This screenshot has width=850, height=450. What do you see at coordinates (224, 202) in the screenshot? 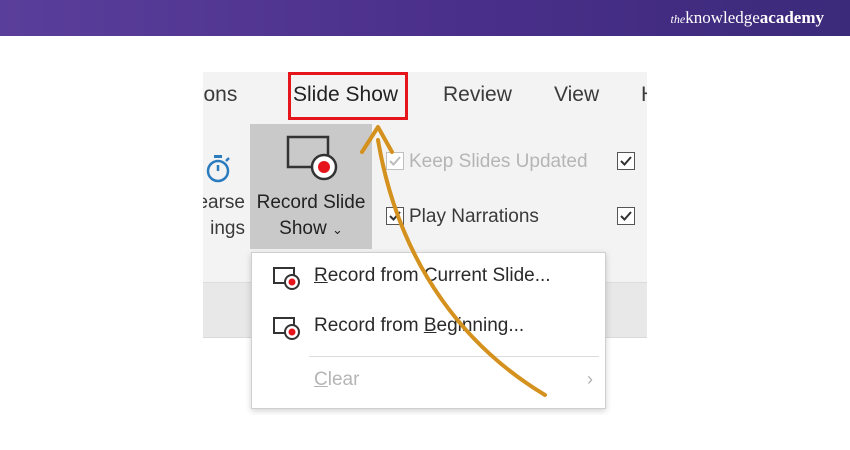
I see `rehearse-label-1: earse` at bounding box center [224, 202].